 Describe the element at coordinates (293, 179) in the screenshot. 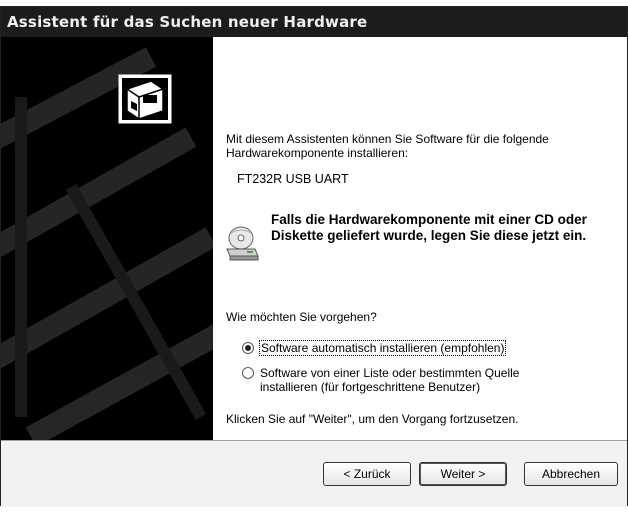

I see `device-name: FT232R USB UART` at that location.